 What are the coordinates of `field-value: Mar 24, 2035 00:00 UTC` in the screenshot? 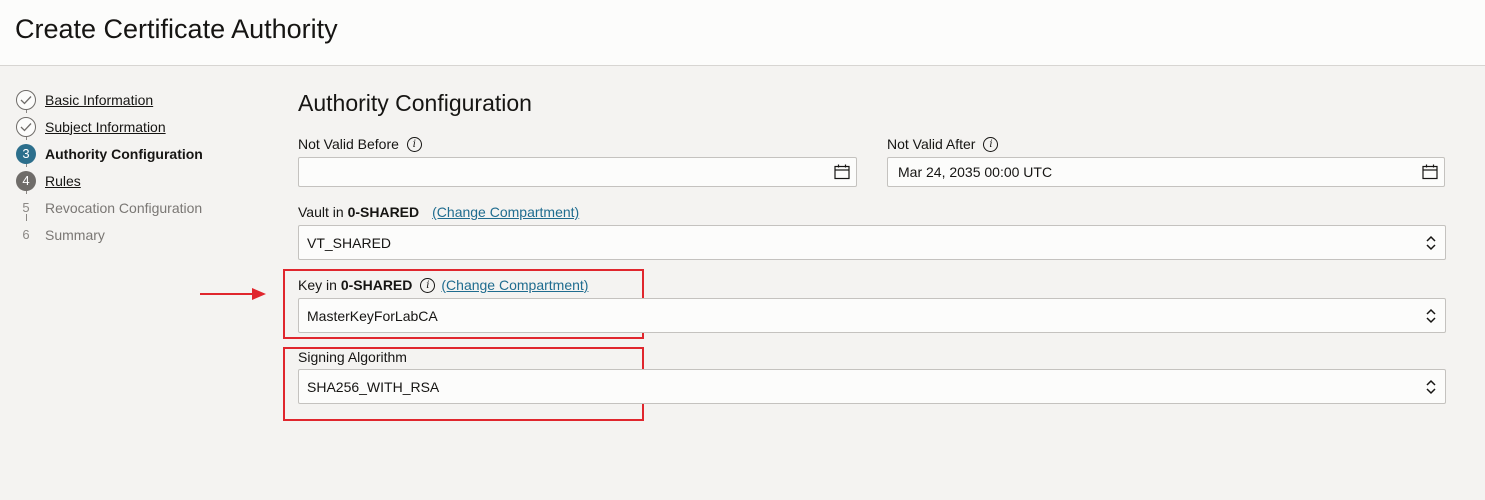 It's located at (975, 172).